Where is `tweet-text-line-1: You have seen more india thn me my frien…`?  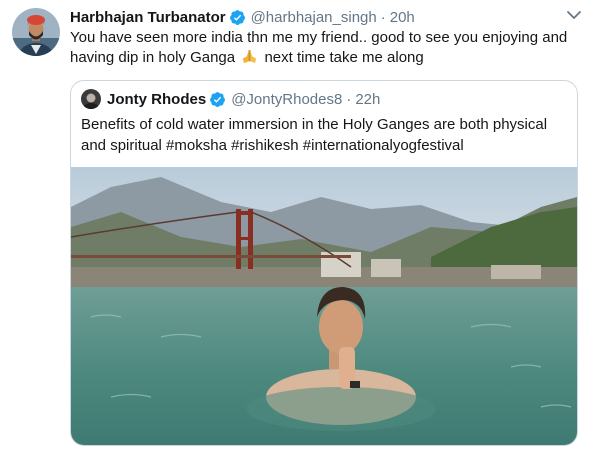
tweet-text-line-1: You have seen more india thn me my frien… is located at coordinates (319, 37).